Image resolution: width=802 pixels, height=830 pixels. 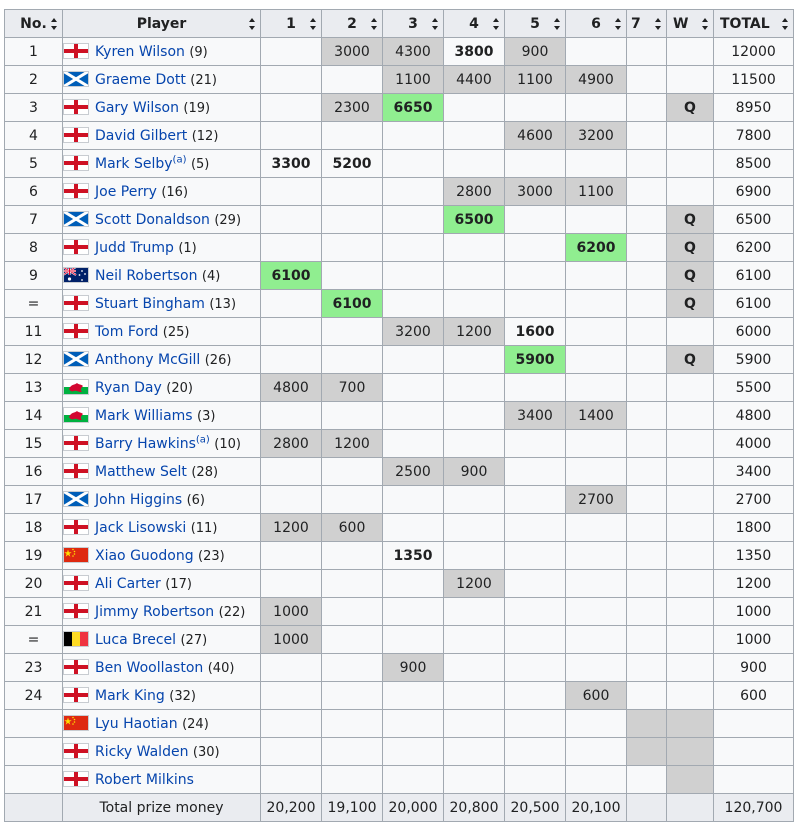 What do you see at coordinates (144, 556) in the screenshot?
I see `player-link: Xiao Guodong` at bounding box center [144, 556].